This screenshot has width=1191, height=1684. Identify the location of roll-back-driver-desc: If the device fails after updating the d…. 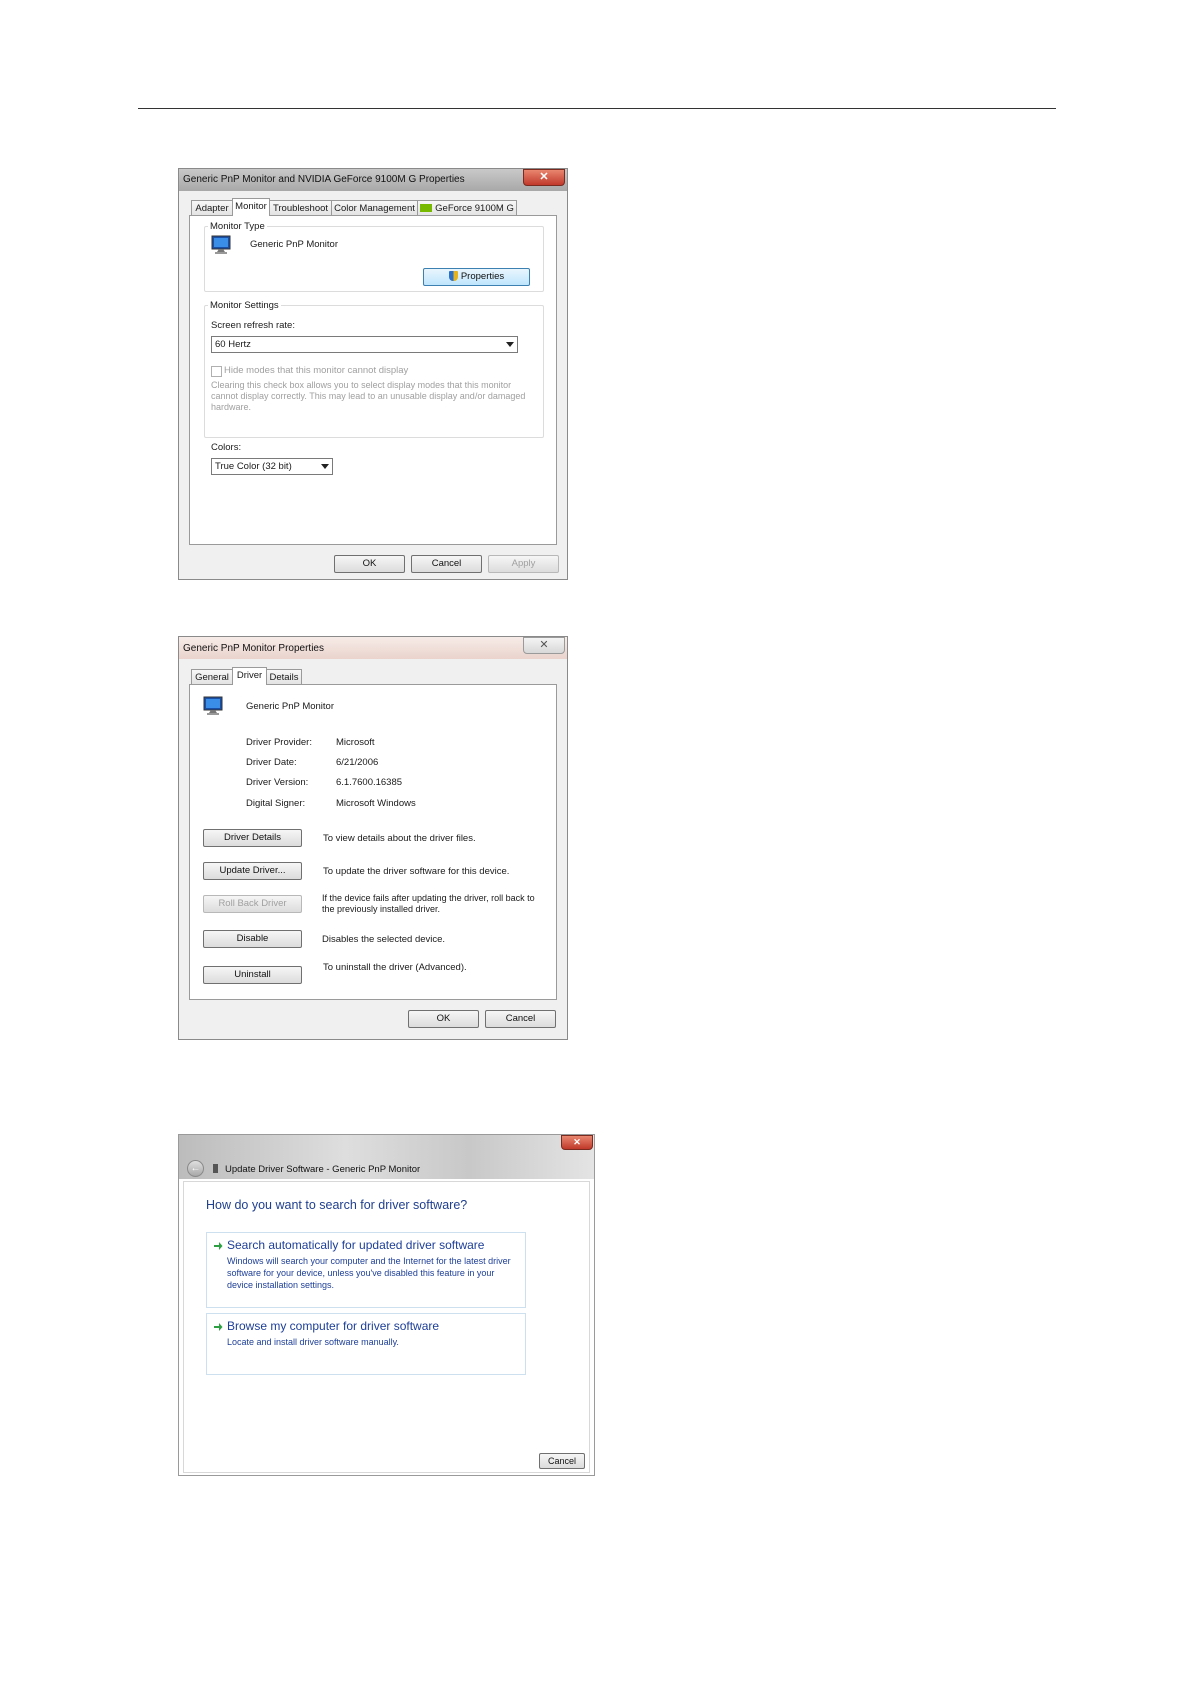
(428, 903).